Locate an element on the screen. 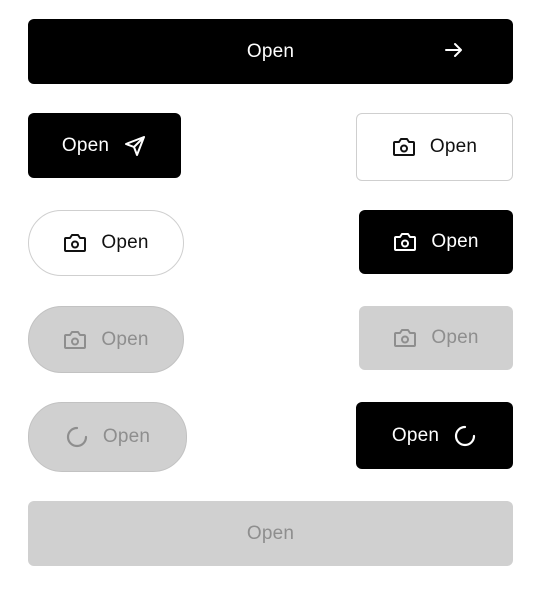 This screenshot has width=540, height=594. open-button-wide-disabled: Open is located at coordinates (270, 533).